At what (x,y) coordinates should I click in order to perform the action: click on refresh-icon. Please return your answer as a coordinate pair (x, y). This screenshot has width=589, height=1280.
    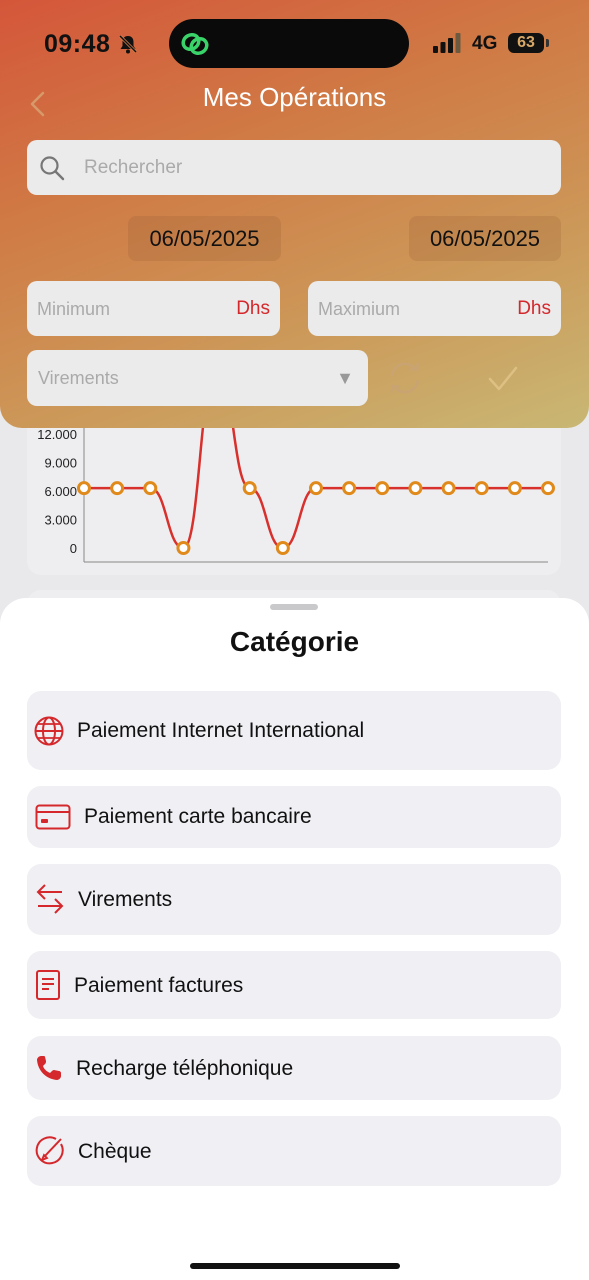
    Looking at the image, I should click on (405, 378).